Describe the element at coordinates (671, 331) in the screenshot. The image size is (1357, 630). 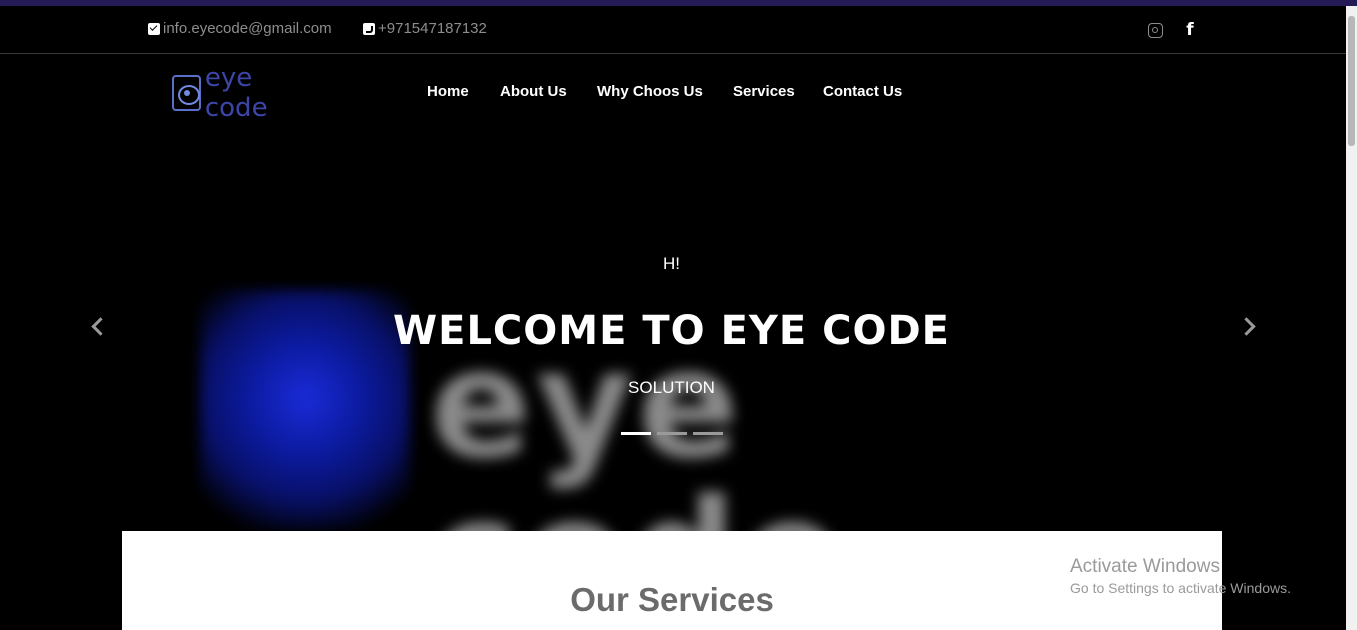
I see `hero-title: WELCOME TO EYE CODE` at that location.